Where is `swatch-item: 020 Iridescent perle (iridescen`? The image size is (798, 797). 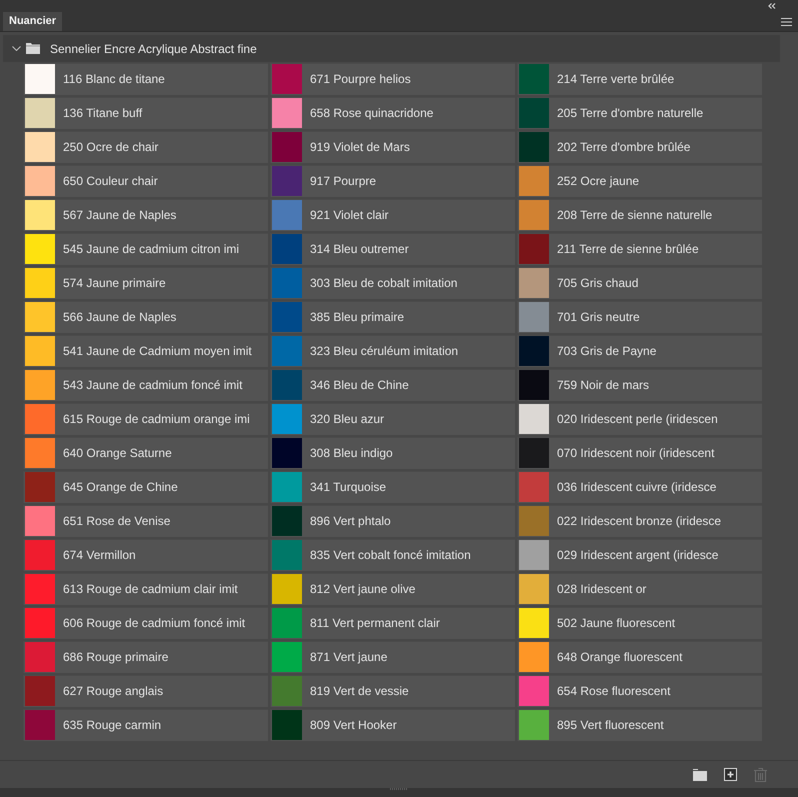 swatch-item: 020 Iridescent perle (iridescen is located at coordinates (639, 419).